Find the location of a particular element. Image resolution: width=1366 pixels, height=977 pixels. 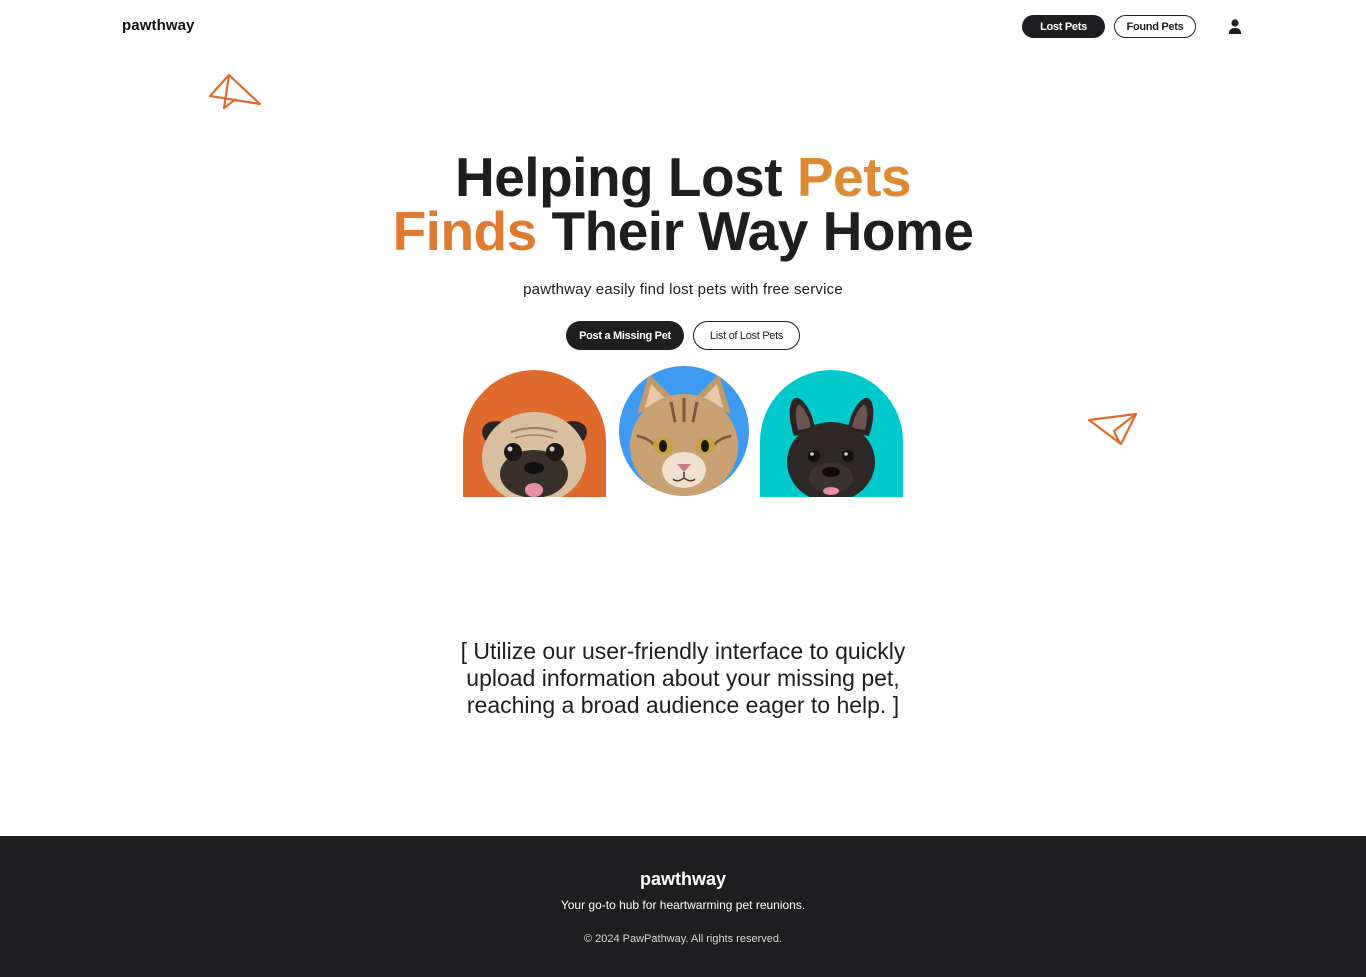

footer-logo: pawthway is located at coordinates (683, 879).